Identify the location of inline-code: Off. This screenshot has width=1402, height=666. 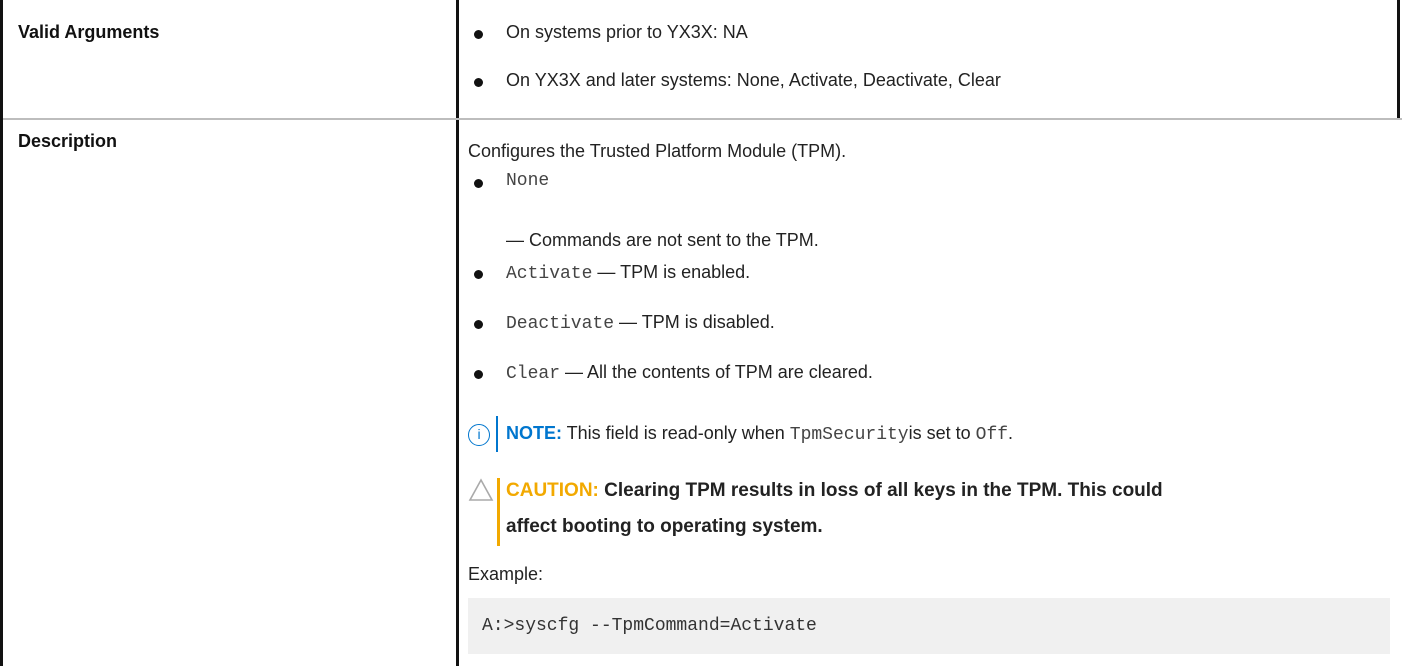
(992, 435).